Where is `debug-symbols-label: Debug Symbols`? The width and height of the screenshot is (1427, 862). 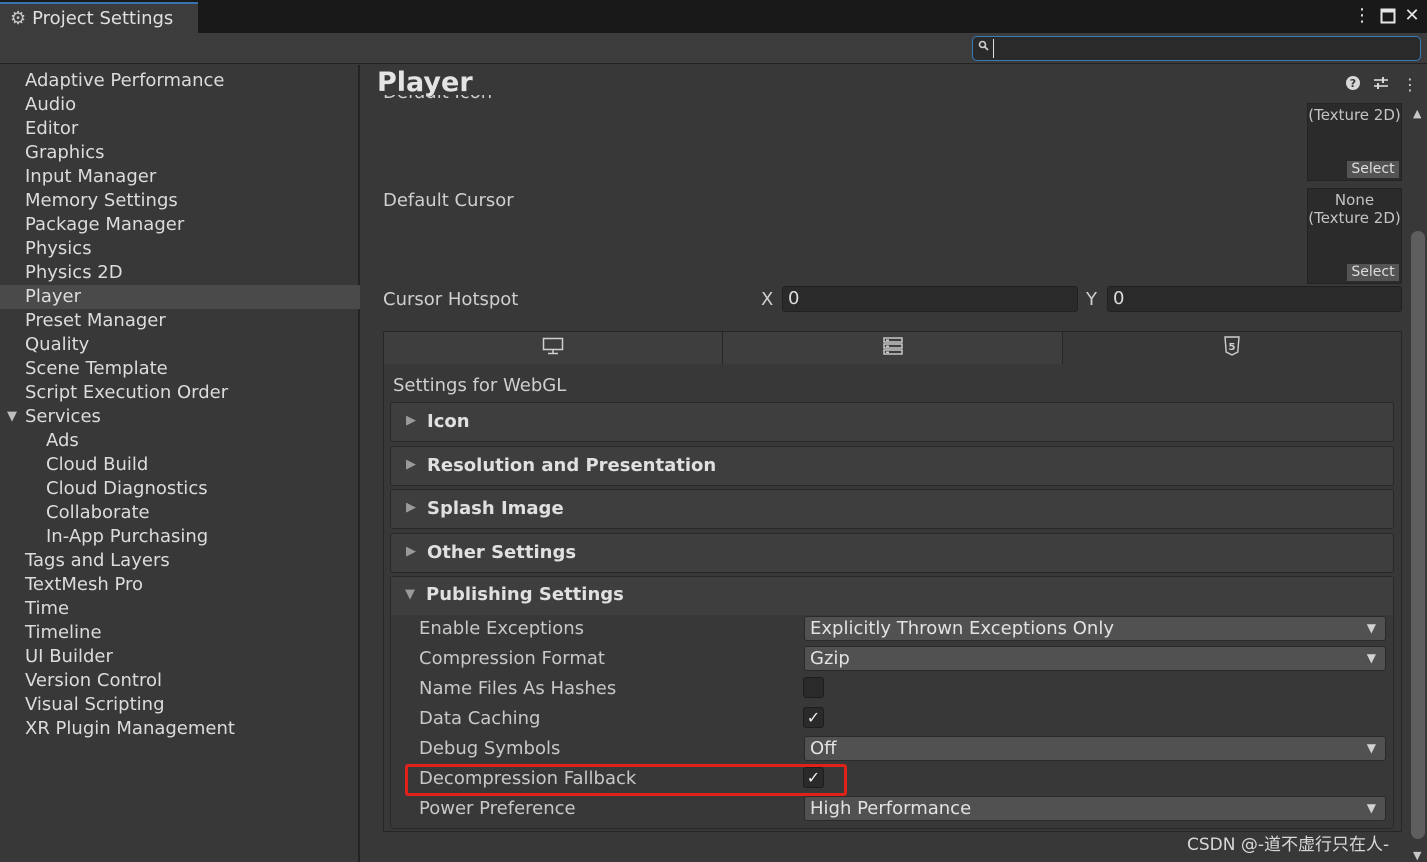
debug-symbols-label: Debug Symbols is located at coordinates (490, 748).